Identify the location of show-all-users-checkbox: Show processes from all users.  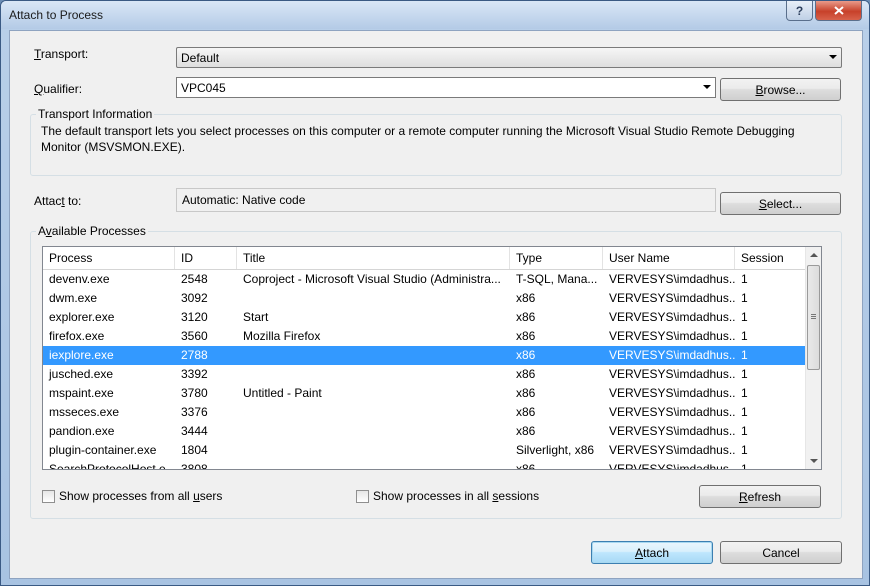
(132, 496).